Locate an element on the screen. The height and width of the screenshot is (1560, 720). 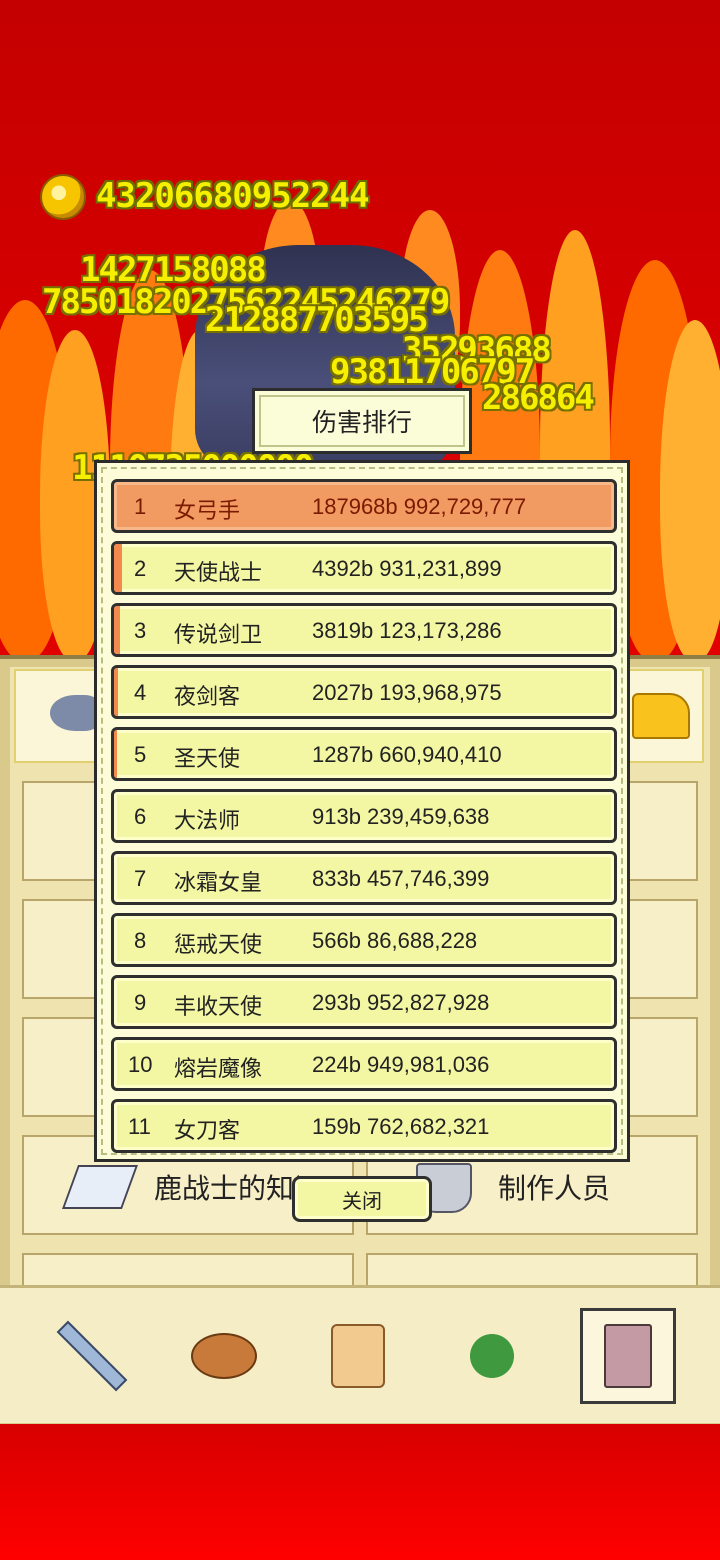
ranking-row: 8 惩戒天使 566b 86,688,228 is located at coordinates (364, 940).